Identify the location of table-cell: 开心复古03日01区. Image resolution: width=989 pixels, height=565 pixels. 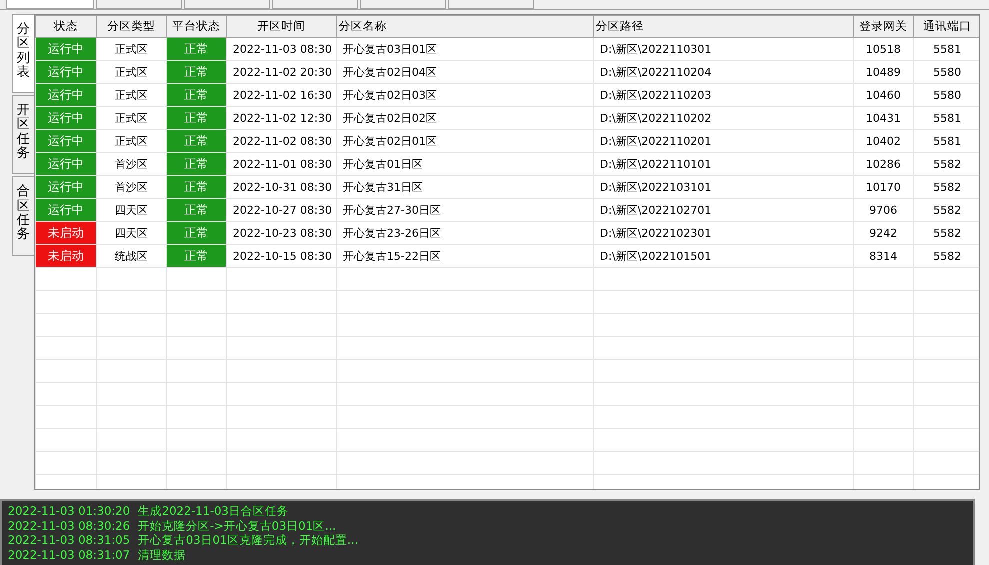
(465, 49).